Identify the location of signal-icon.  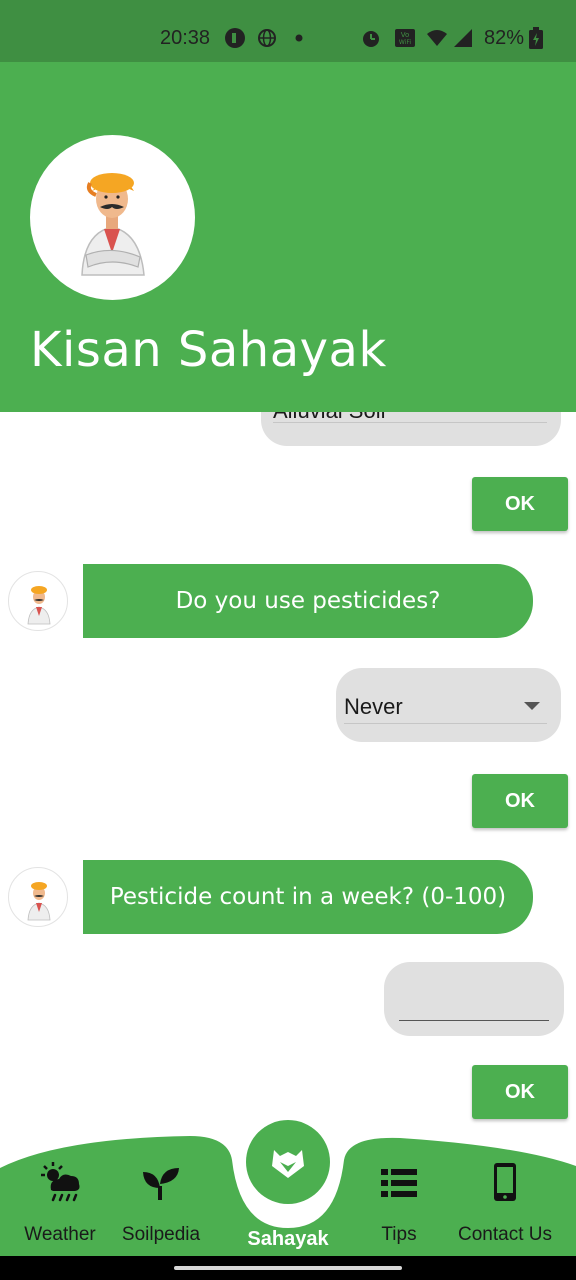
(463, 38).